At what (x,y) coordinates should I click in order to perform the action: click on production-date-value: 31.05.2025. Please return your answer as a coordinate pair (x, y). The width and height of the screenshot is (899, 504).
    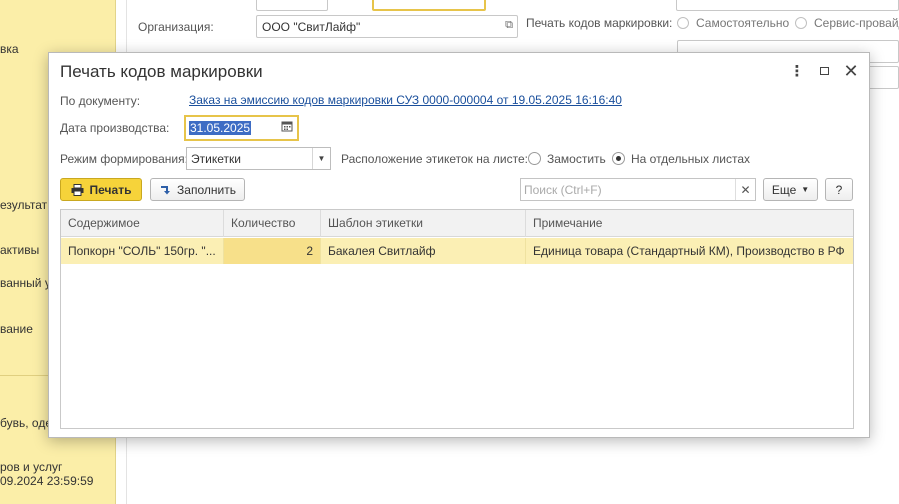
    Looking at the image, I should click on (220, 128).